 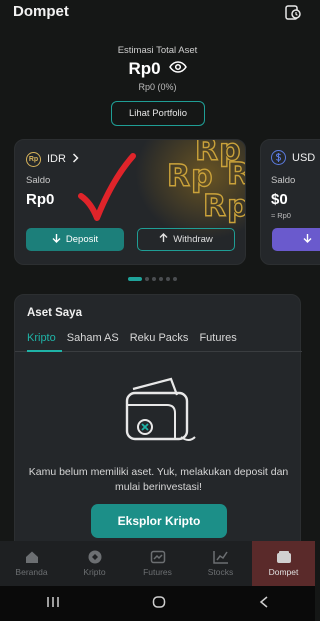 I want to click on deposit-button, so click(x=296, y=239).